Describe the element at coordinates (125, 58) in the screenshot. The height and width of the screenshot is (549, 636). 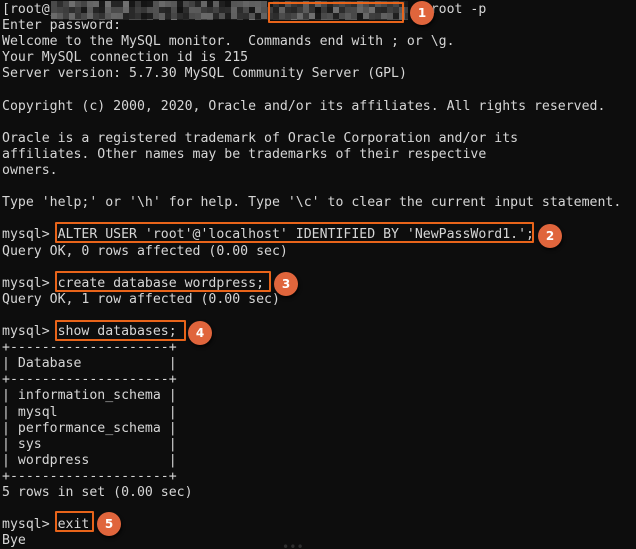
I see `terminal-line: Your MySQL connection id is 215` at that location.